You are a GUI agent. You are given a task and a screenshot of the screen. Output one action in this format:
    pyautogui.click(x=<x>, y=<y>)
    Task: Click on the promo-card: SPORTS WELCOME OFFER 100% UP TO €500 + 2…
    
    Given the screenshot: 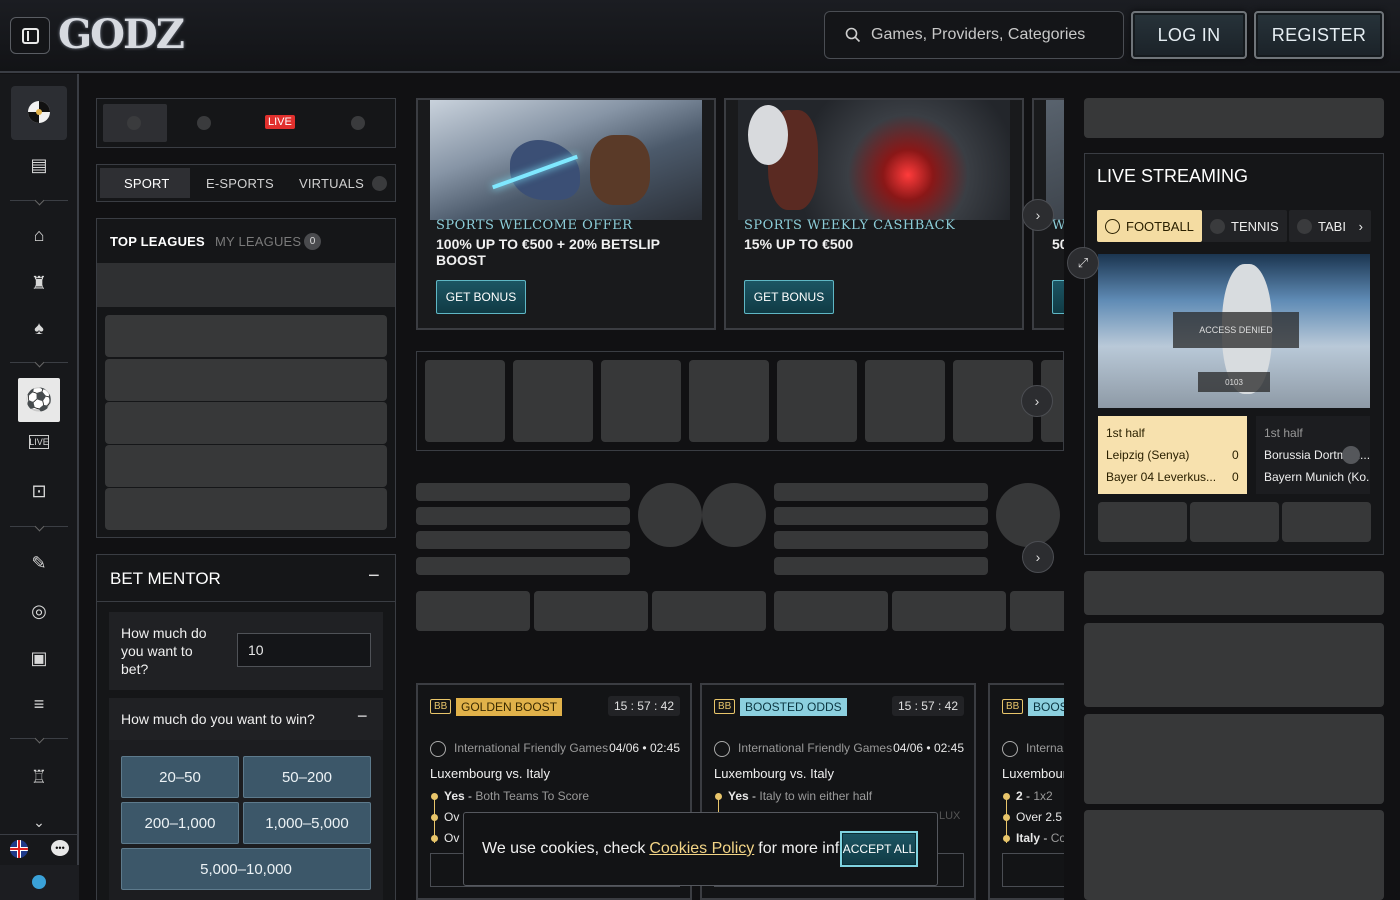 What is the action you would take?
    pyautogui.click(x=566, y=214)
    